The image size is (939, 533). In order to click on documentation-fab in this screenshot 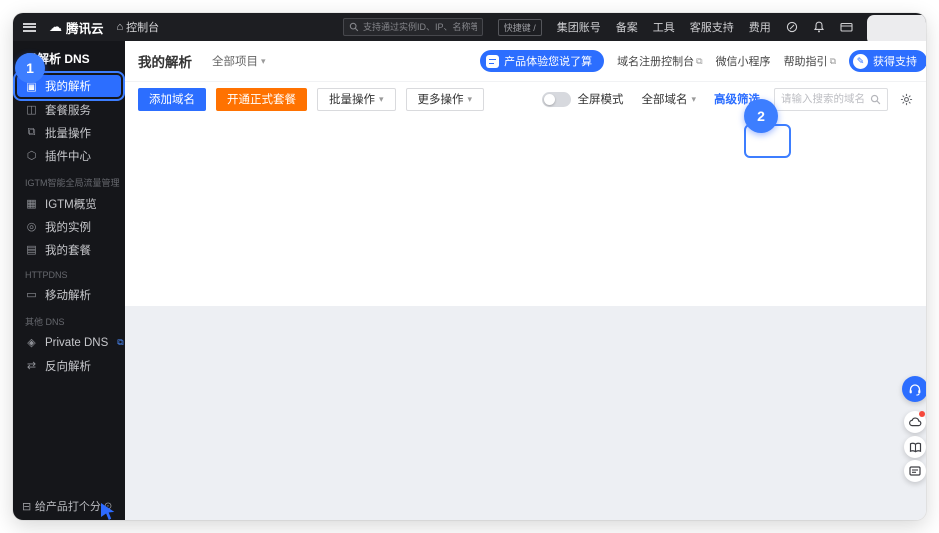, I will do `click(915, 447)`.